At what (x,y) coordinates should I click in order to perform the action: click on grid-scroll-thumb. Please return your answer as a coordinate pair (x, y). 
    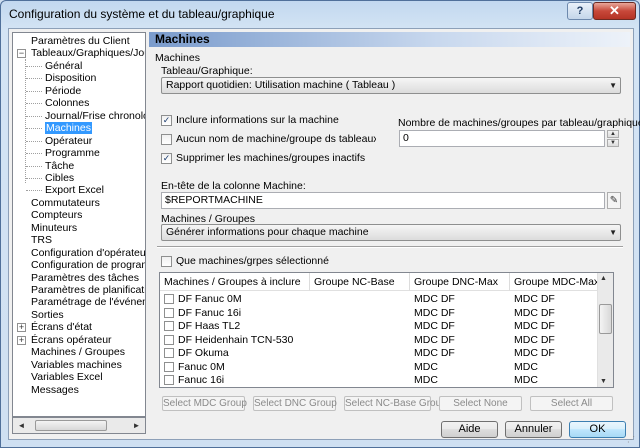
    Looking at the image, I should click on (605, 319).